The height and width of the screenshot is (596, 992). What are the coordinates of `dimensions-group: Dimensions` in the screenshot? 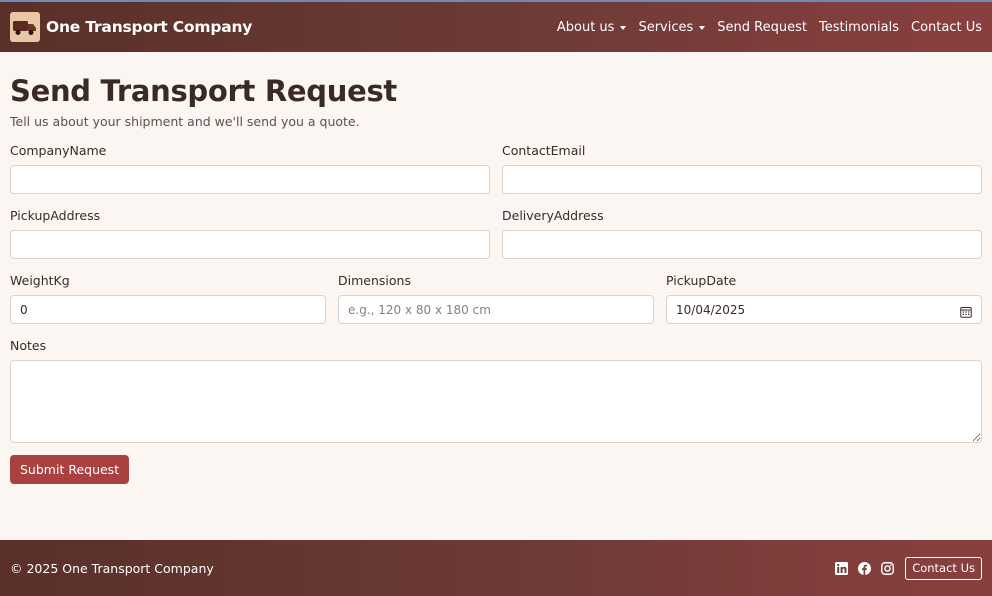 It's located at (496, 298).